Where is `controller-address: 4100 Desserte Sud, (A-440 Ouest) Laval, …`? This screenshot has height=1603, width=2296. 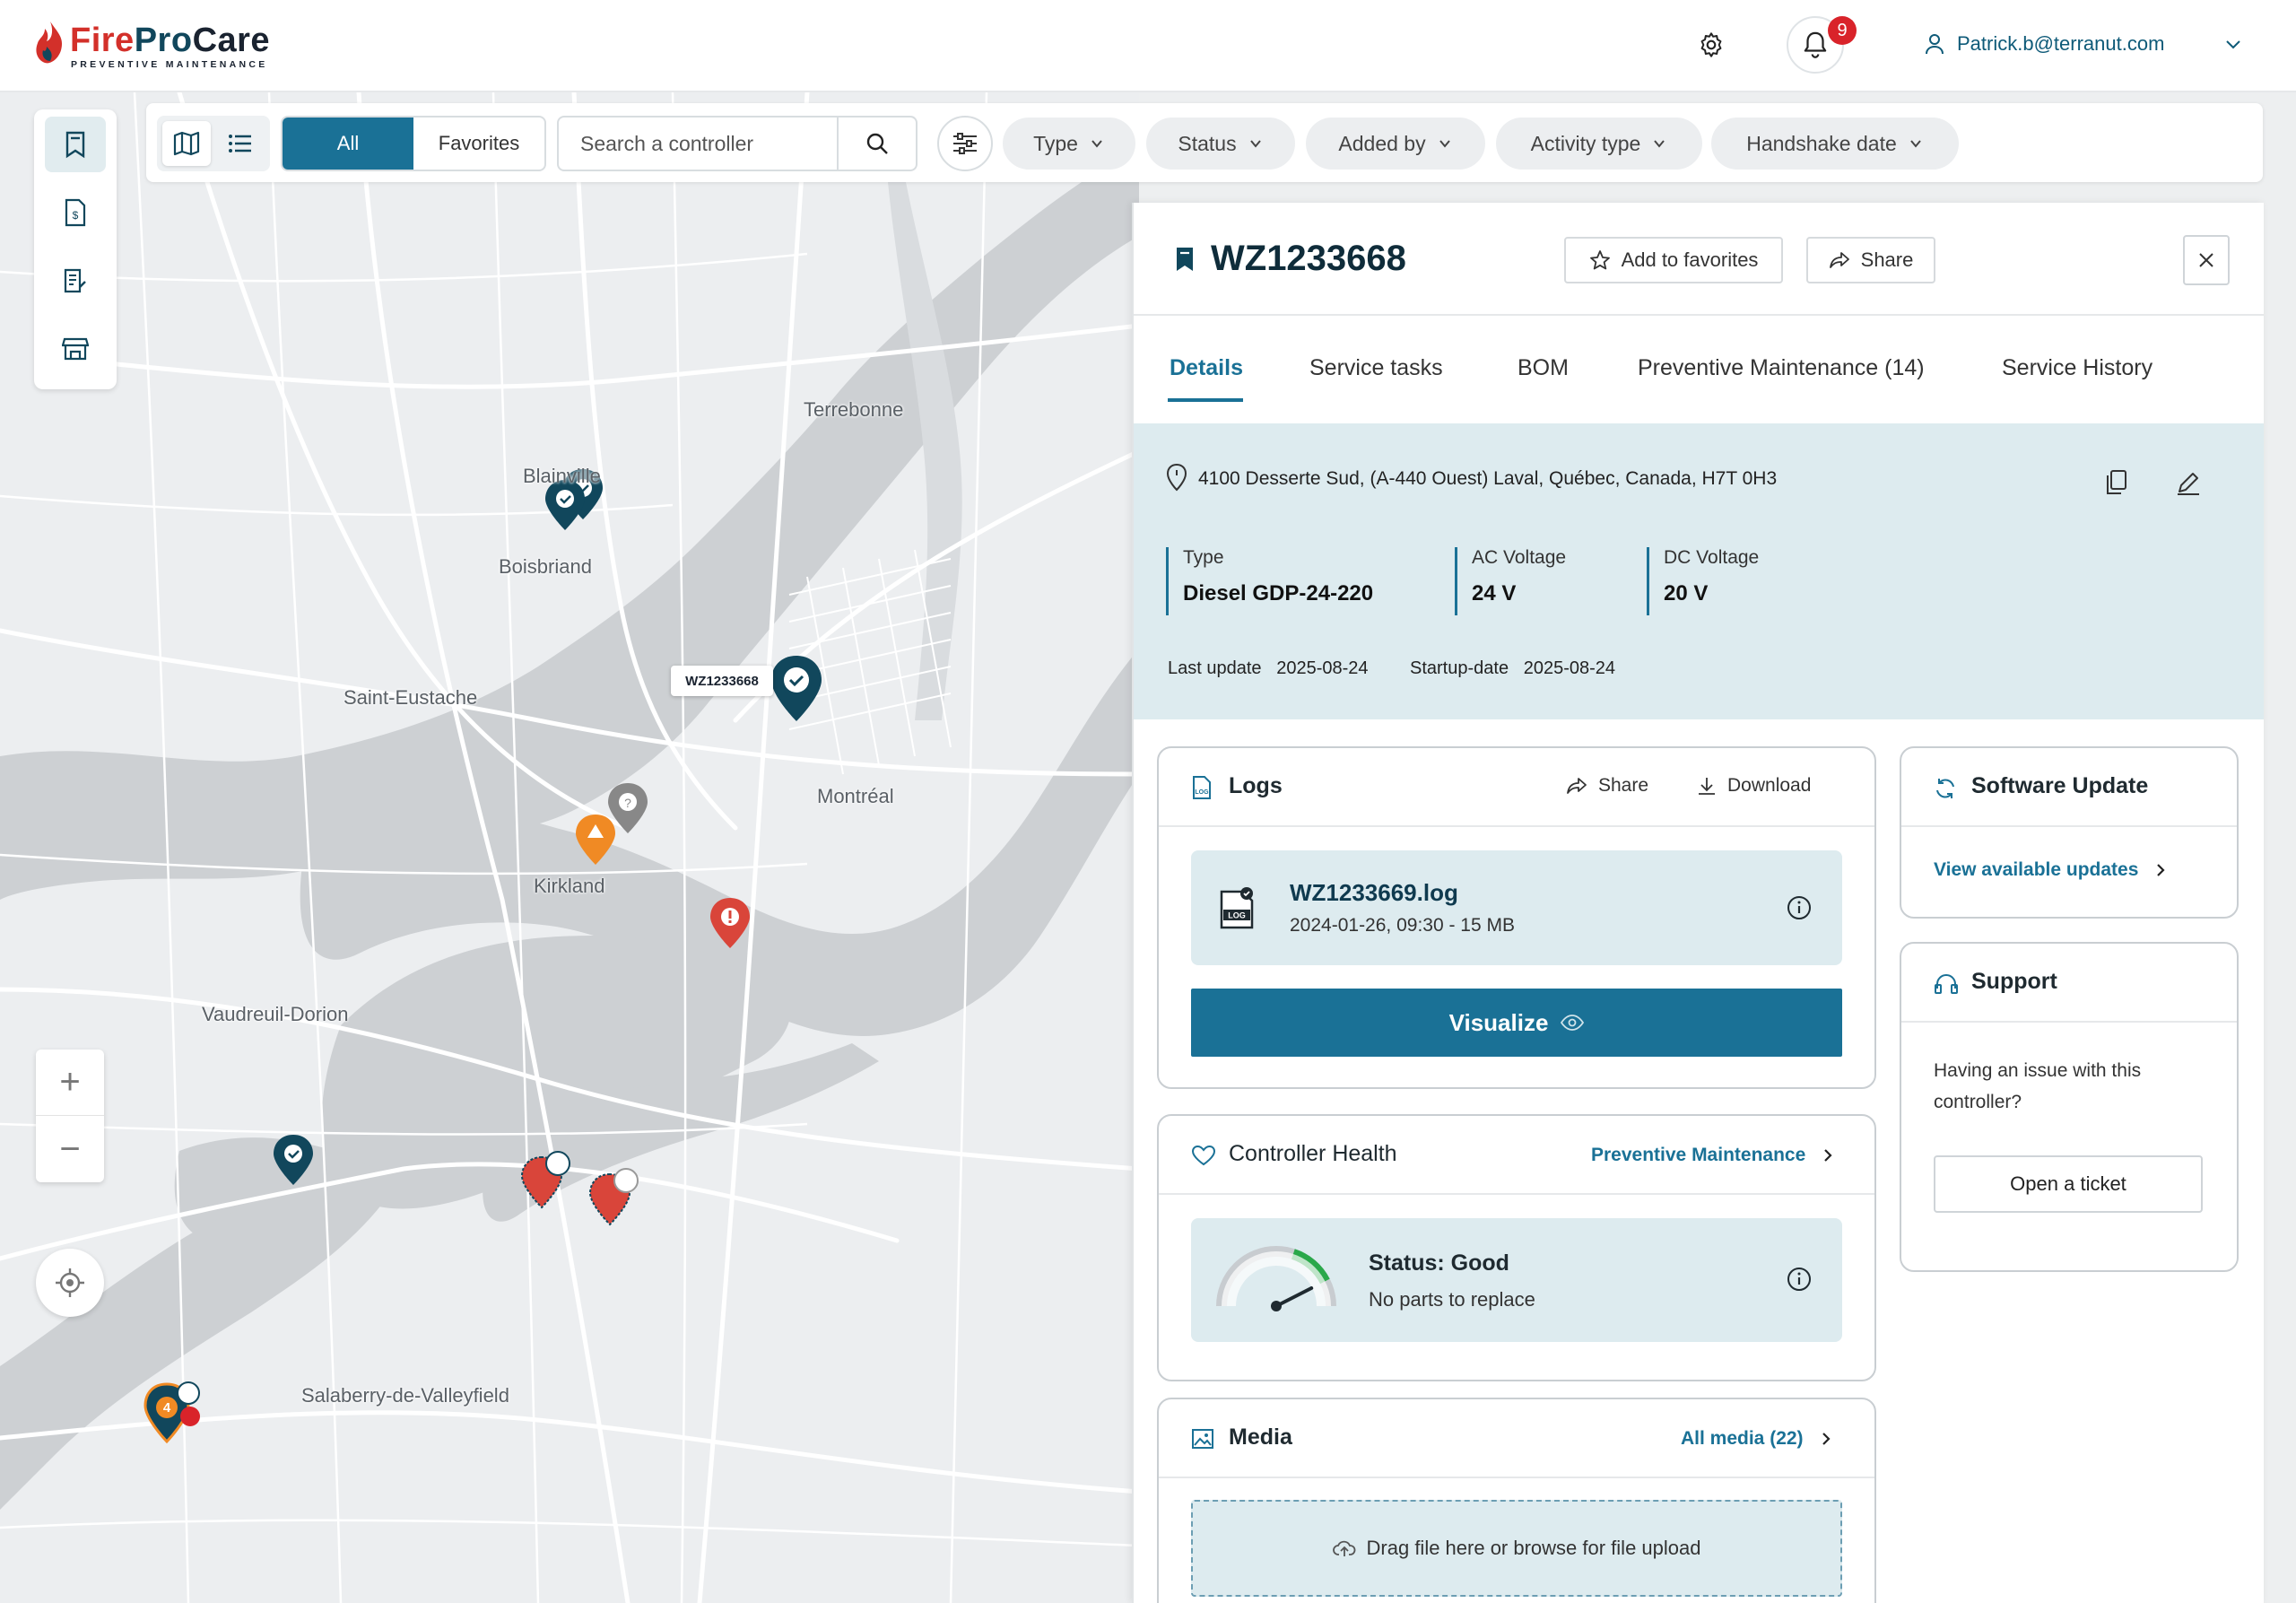
controller-address: 4100 Desserte Sud, (A-440 Ouest) Laval, … is located at coordinates (1488, 479).